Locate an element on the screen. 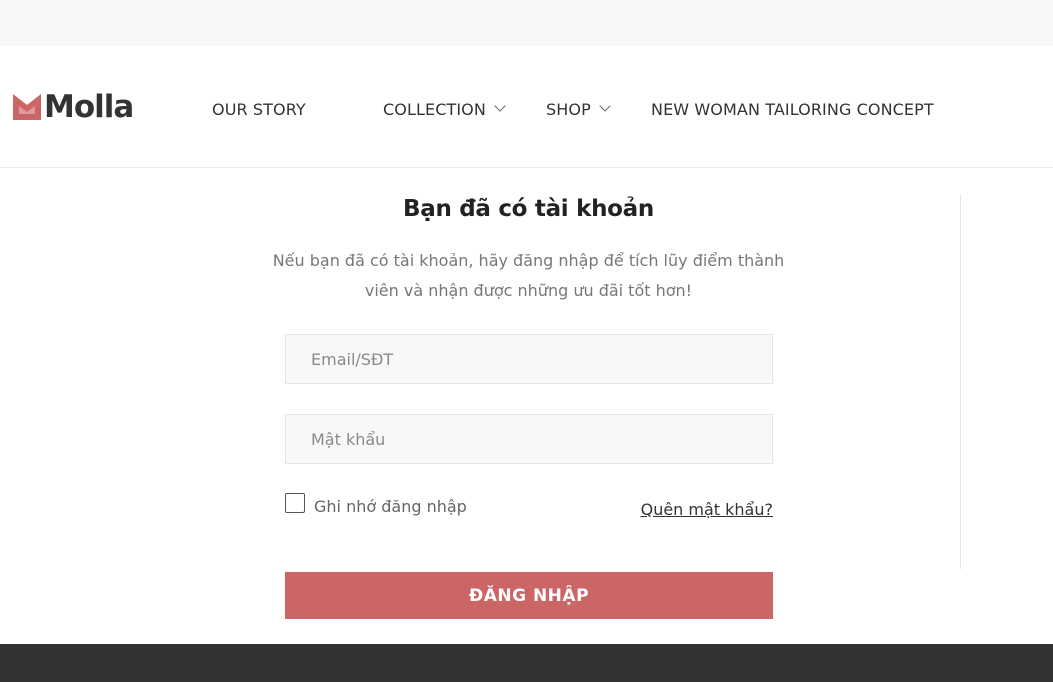 The image size is (1053, 682). email-field is located at coordinates (529, 359).